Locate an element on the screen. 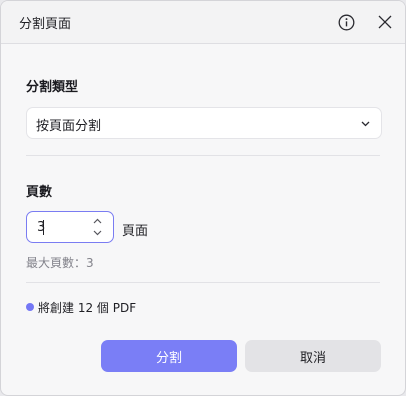 Image resolution: width=406 pixels, height=396 pixels. pages-unit: 頁面 is located at coordinates (135, 231).